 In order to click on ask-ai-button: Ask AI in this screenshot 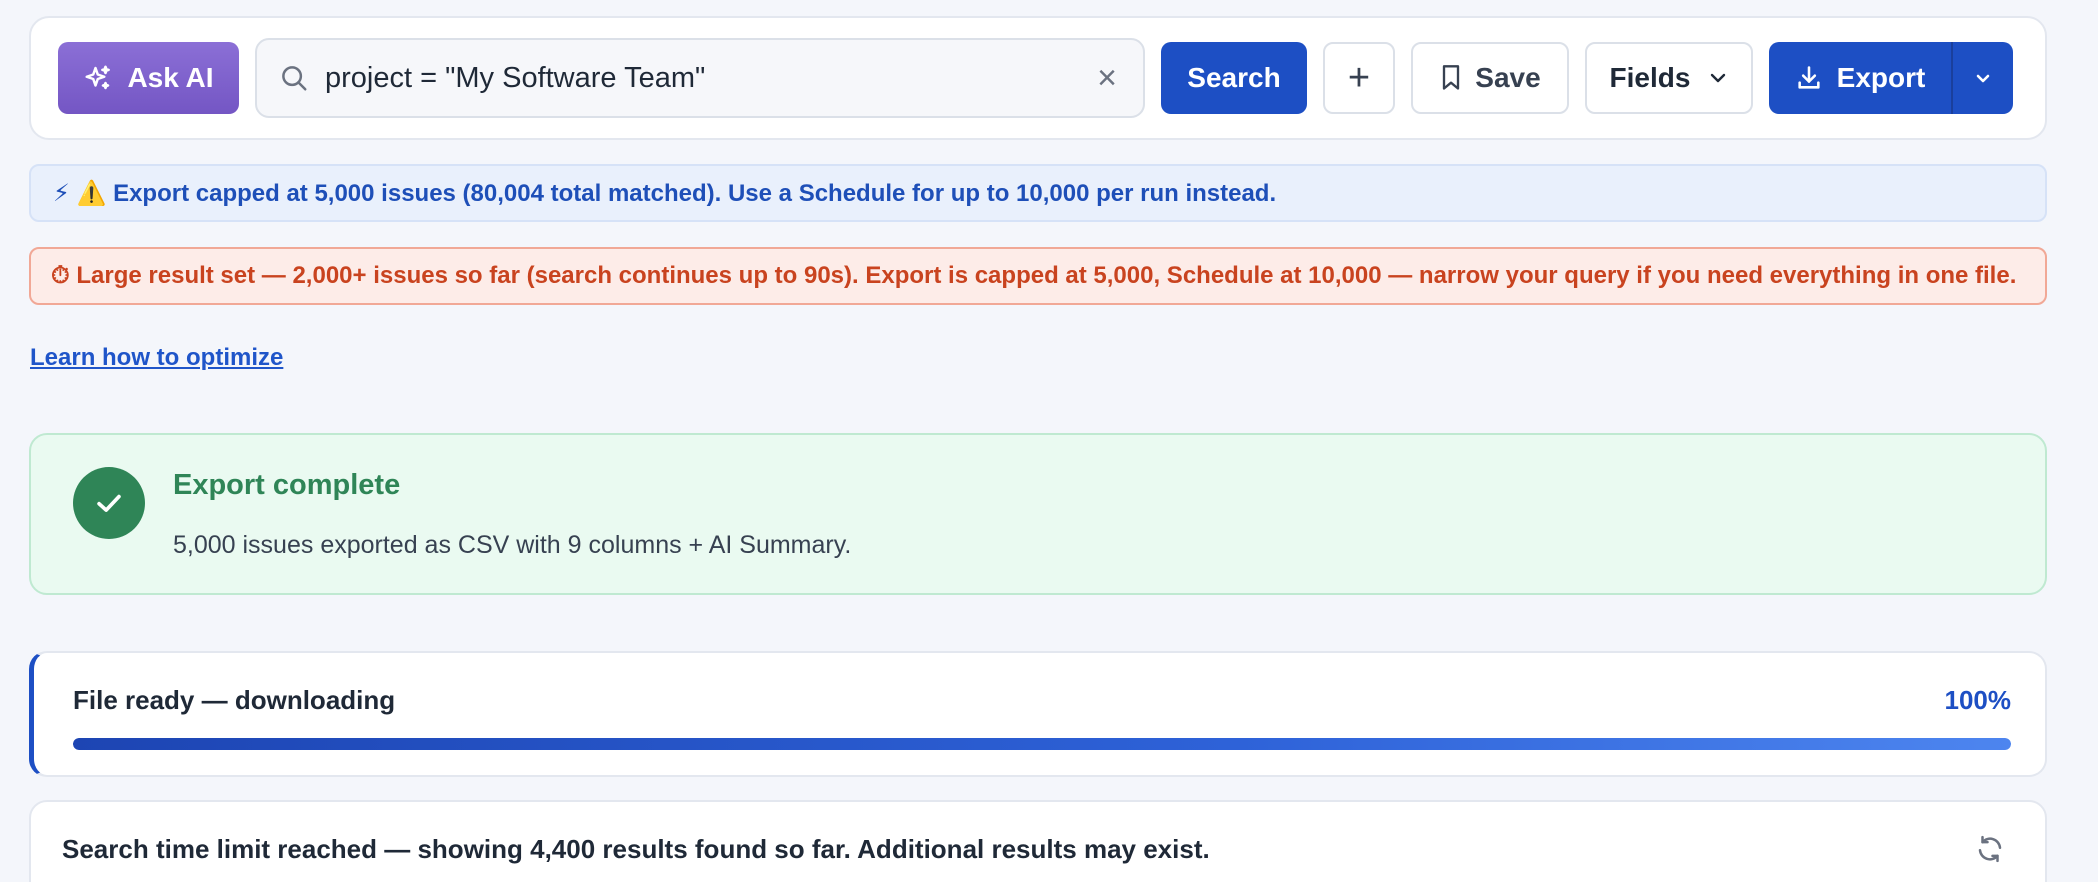, I will do `click(148, 78)`.